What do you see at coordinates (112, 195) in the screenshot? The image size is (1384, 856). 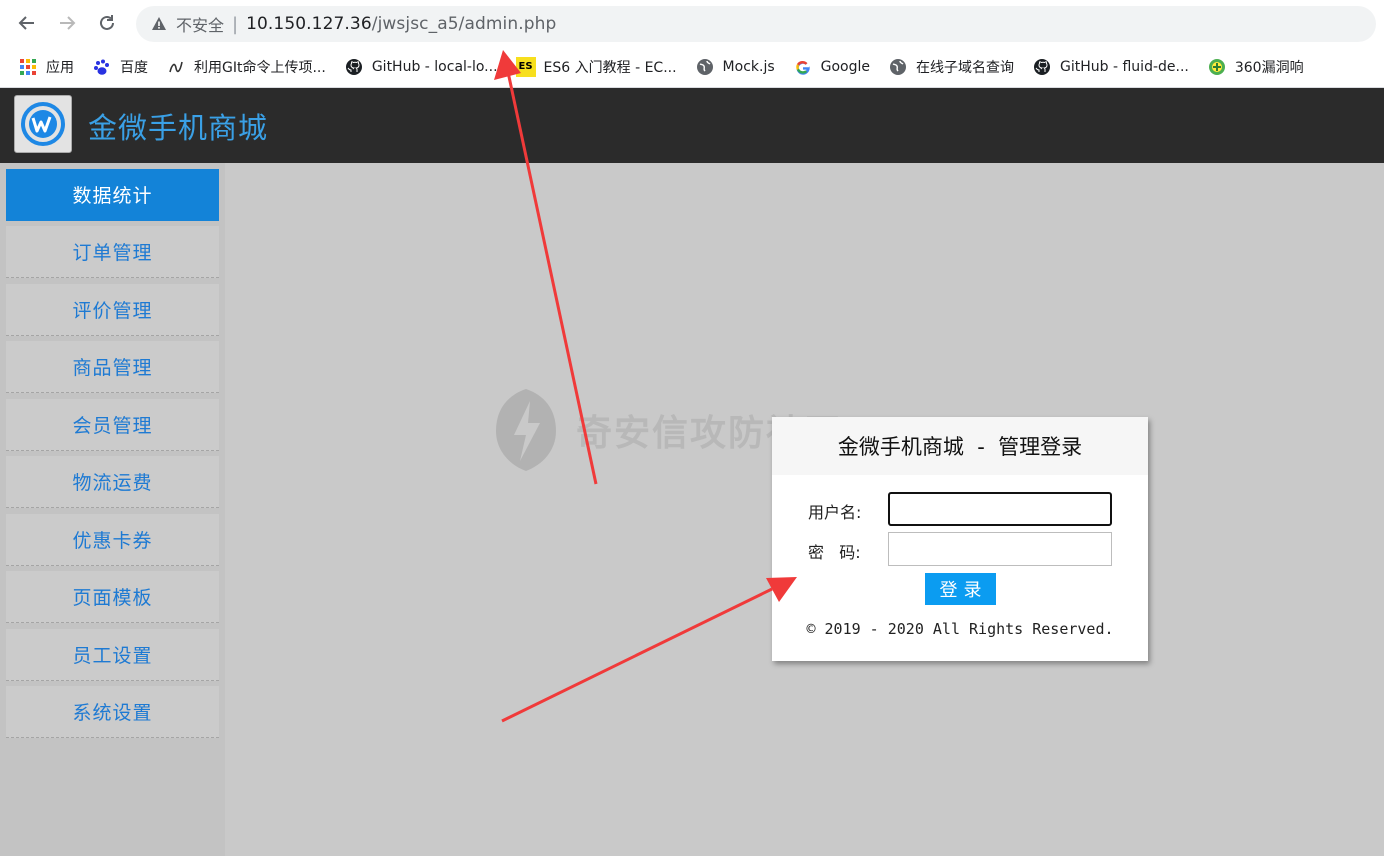 I see `sidebar-item-statistics: 数据统计` at bounding box center [112, 195].